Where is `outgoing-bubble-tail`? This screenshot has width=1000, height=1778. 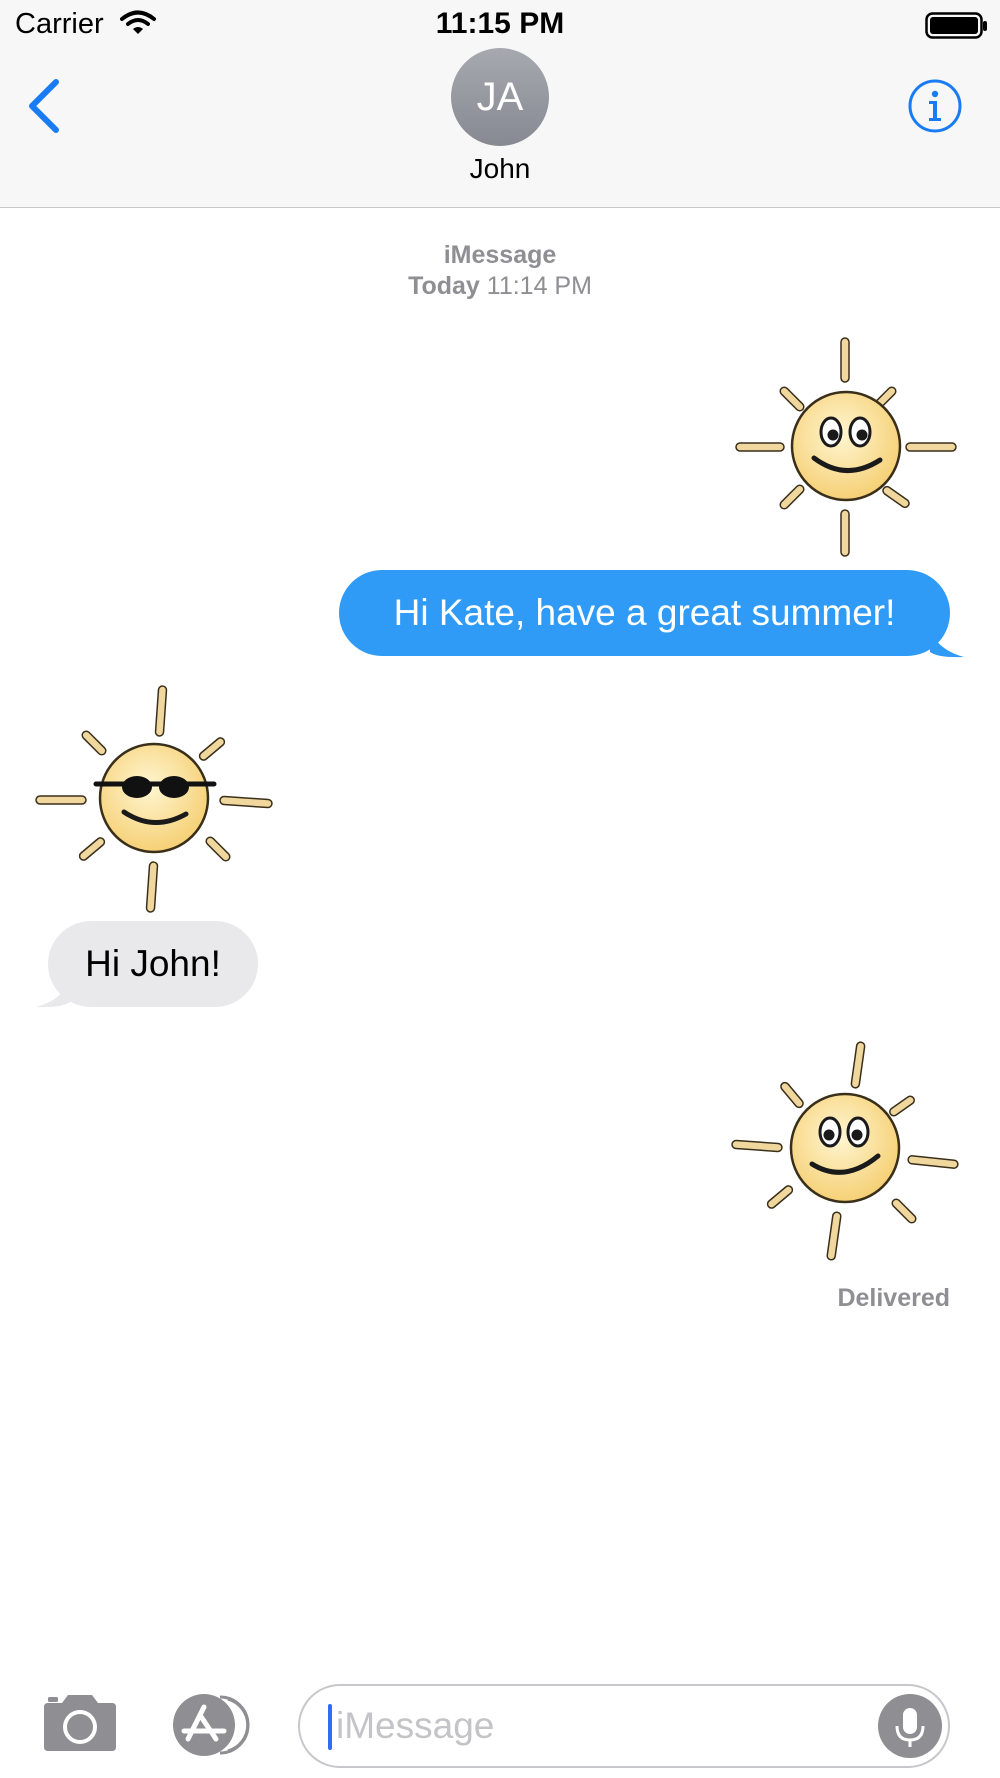
outgoing-bubble-tail is located at coordinates (947, 644).